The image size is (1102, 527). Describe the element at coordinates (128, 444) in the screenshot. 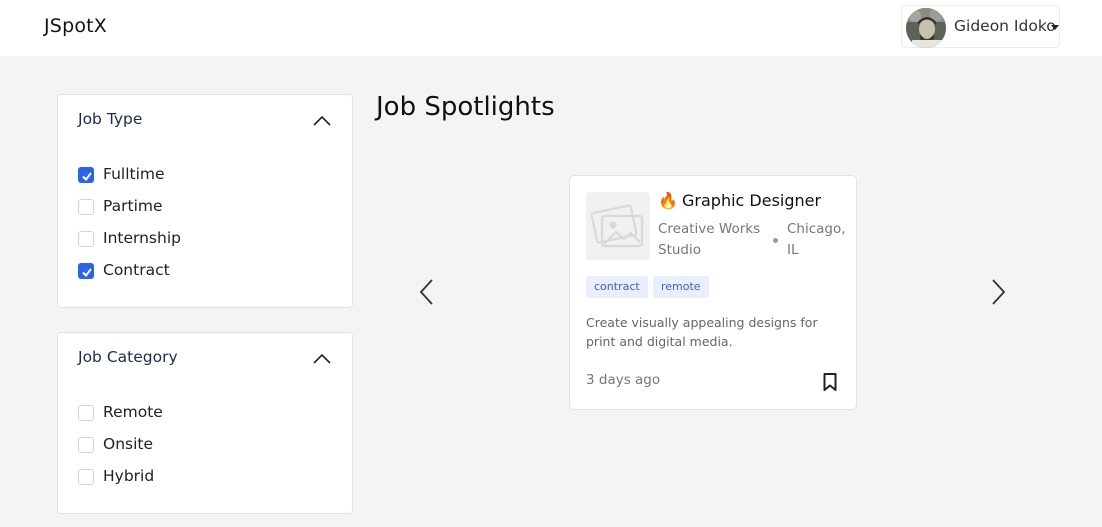

I see `option-label: Onsite` at that location.